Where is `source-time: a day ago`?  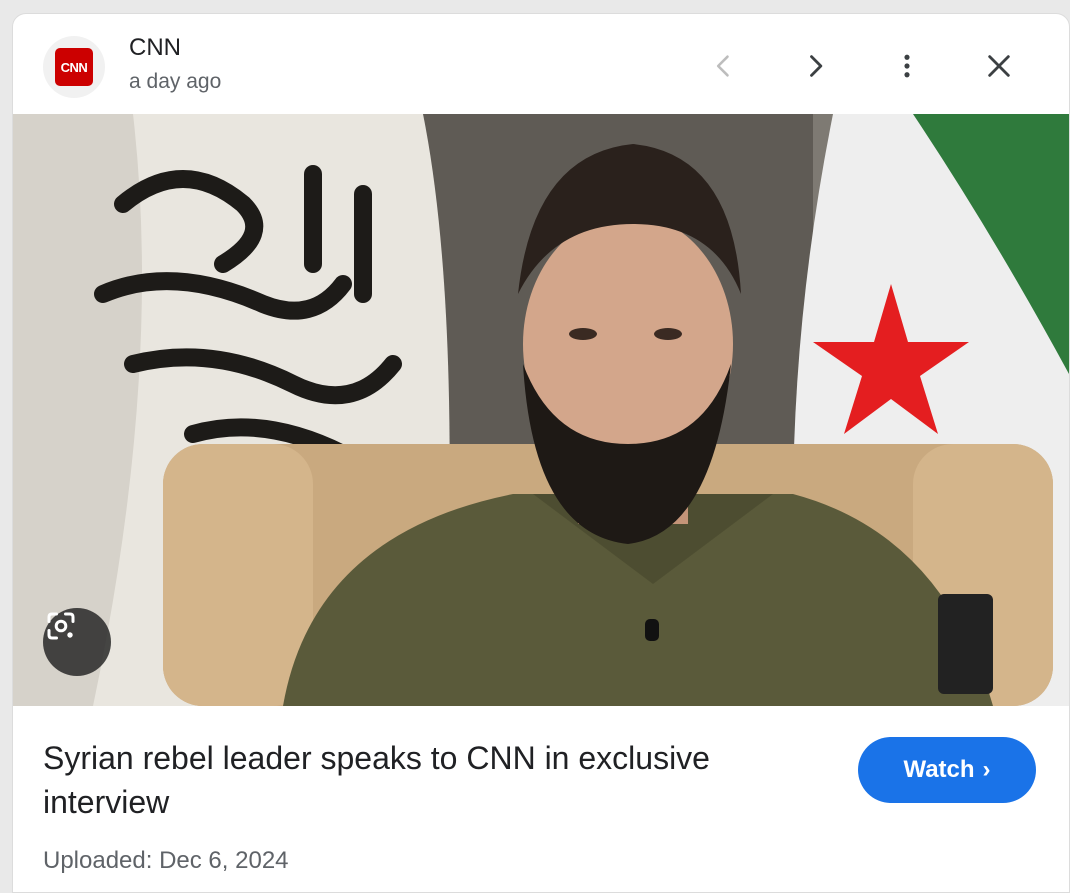 source-time: a day ago is located at coordinates (175, 81).